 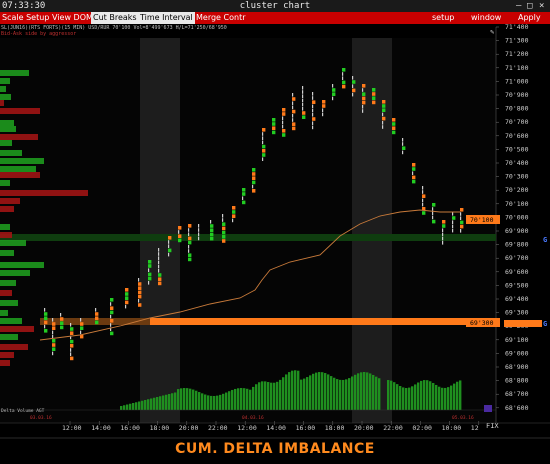 I want to click on chart-small-label: Delta Volume AGT, so click(x=23, y=411).